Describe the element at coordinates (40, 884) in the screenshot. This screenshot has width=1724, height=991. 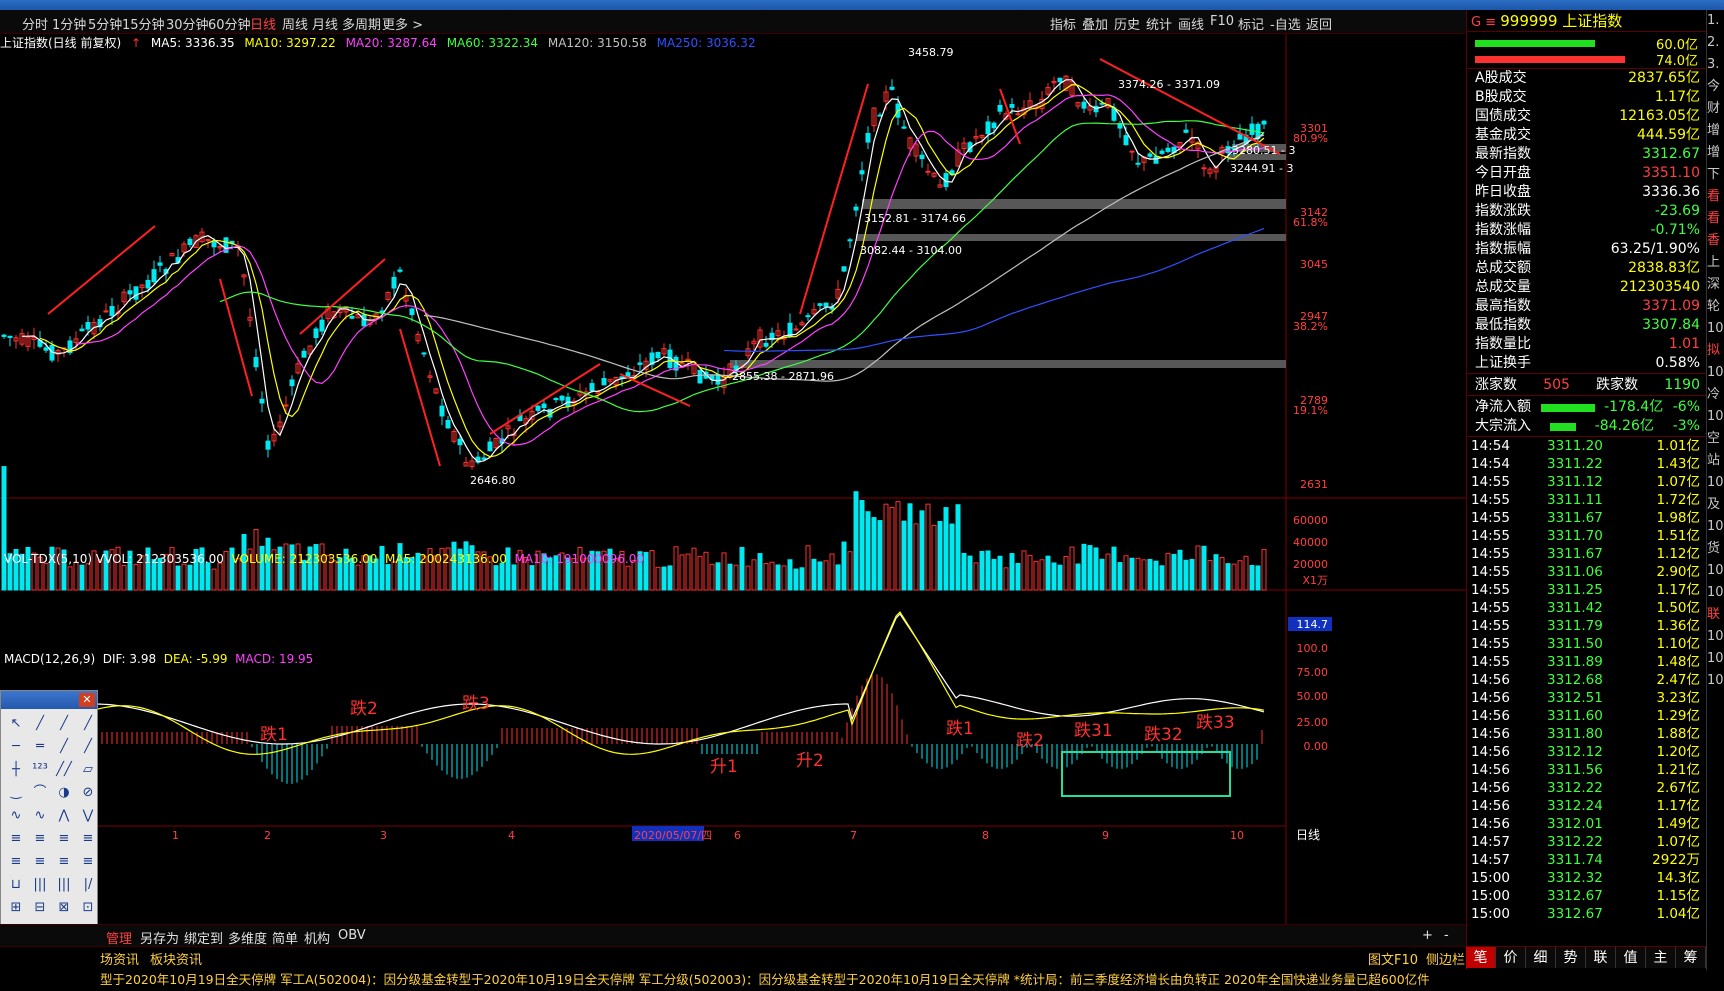
I see `timezone-tool-icon: |||` at that location.